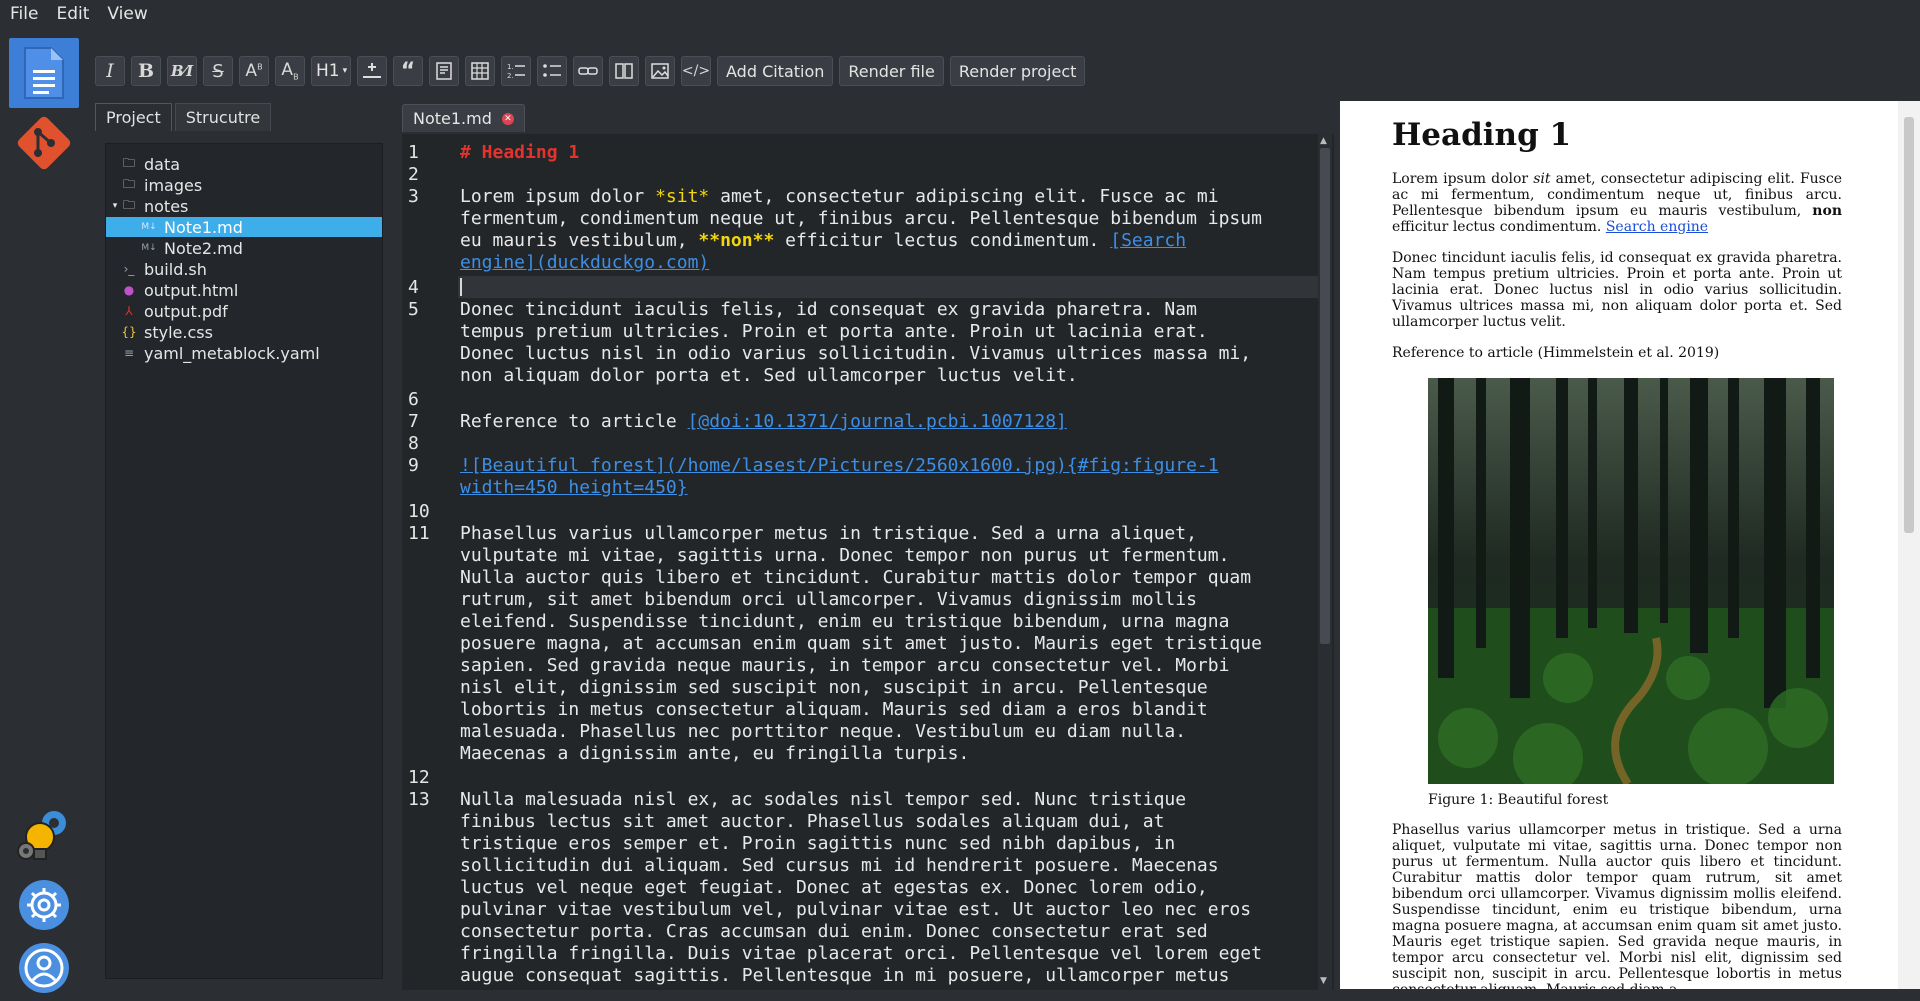 This screenshot has height=1001, width=1920. I want to click on tree-item-data: 🗀 data, so click(250, 164).